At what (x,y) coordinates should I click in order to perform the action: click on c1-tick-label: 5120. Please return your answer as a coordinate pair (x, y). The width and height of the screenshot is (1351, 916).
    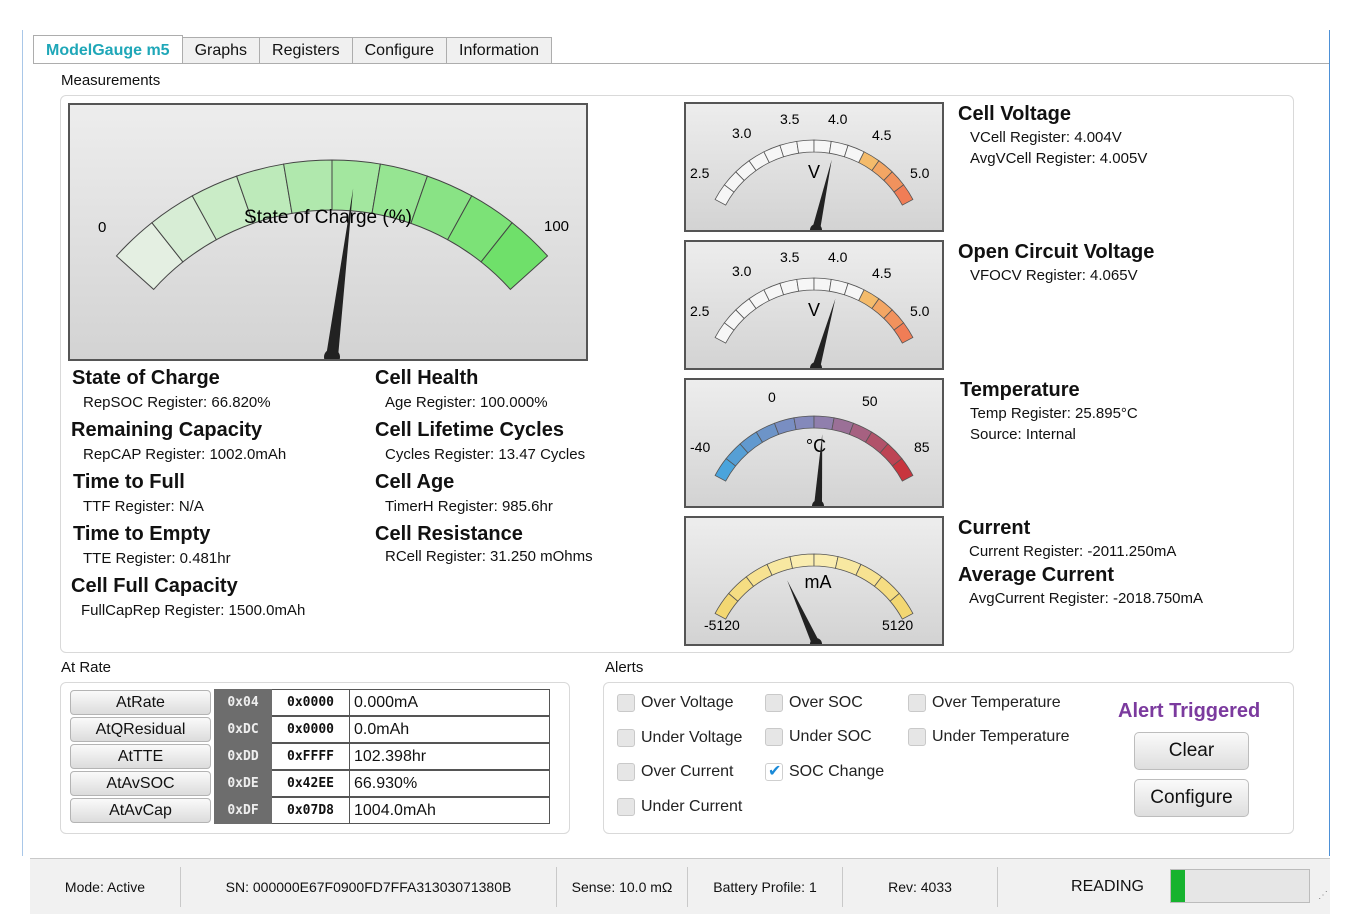
    Looking at the image, I should click on (897, 625).